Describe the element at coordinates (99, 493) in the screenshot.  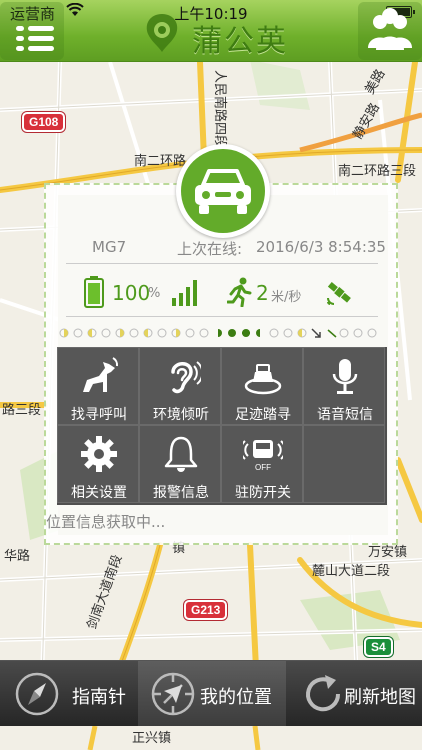
I see `action-label: 相关设置` at that location.